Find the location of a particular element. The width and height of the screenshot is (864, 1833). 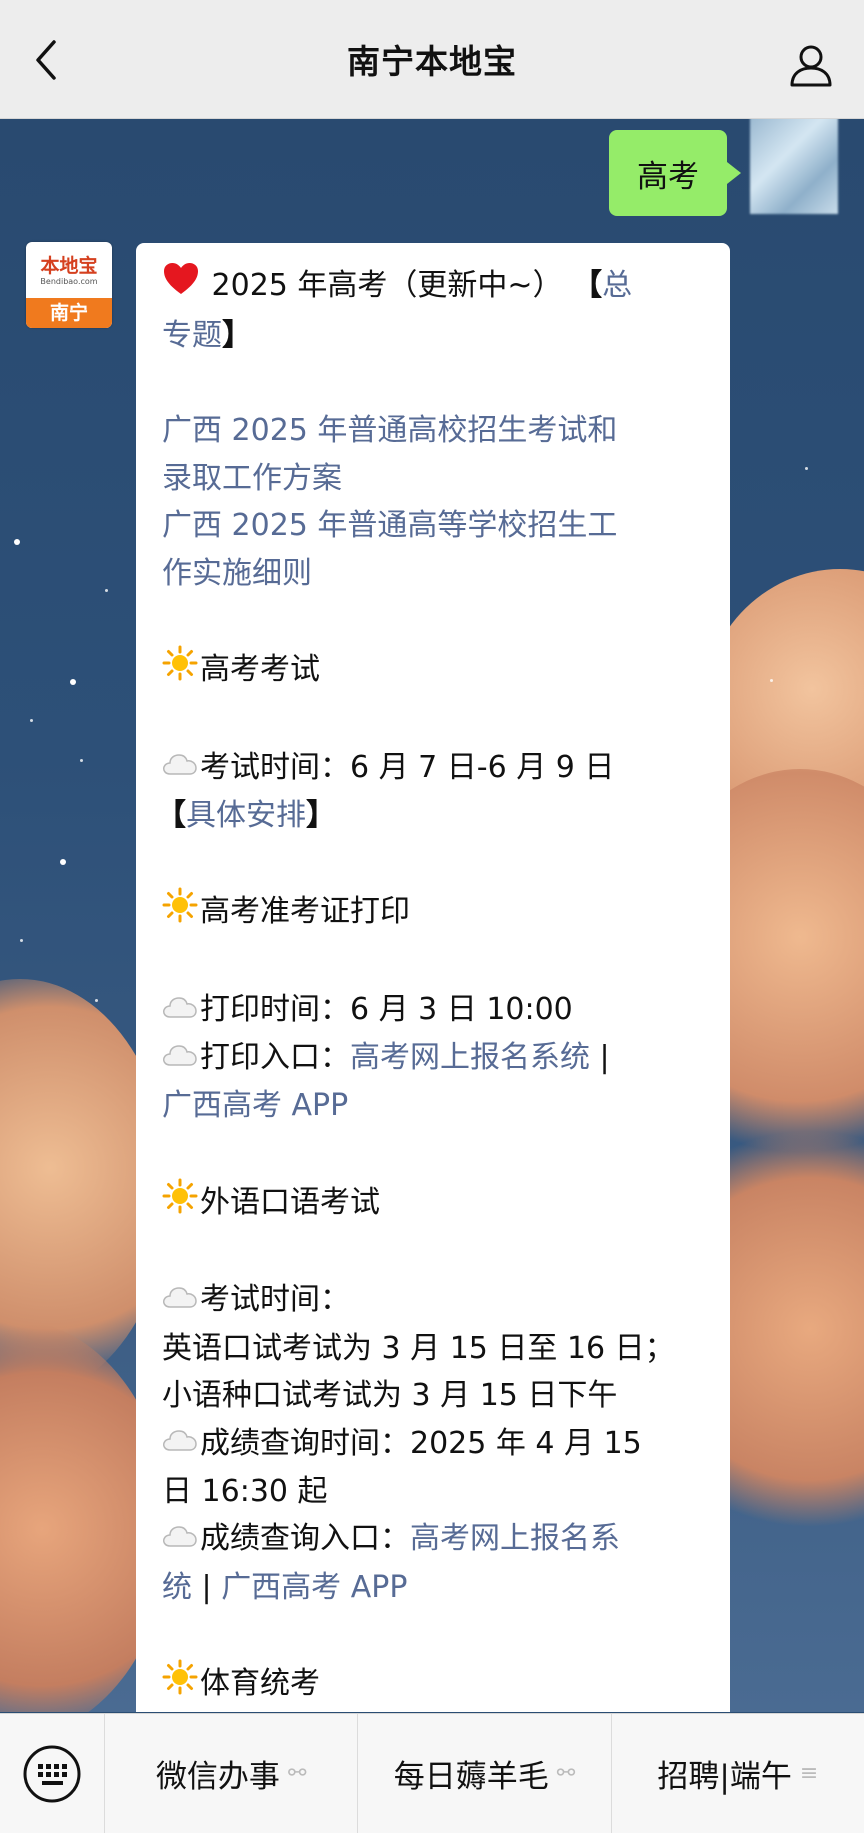

page-title: 南宁本地宝 is located at coordinates (432, 61).